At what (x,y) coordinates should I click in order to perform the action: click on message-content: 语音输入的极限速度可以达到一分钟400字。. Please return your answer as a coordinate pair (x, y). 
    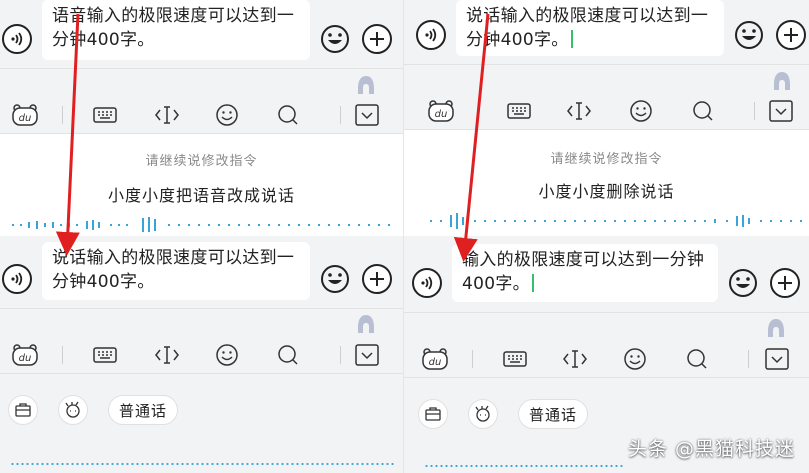
    Looking at the image, I should click on (173, 28).